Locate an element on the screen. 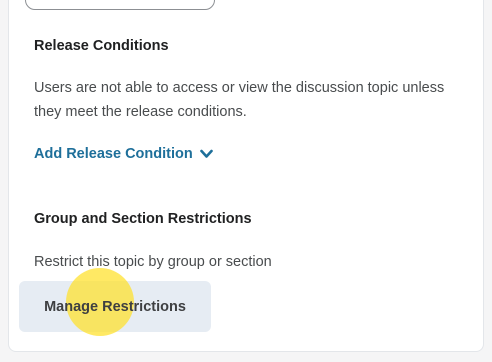  release-conditions-heading: Release Conditions is located at coordinates (101, 46).